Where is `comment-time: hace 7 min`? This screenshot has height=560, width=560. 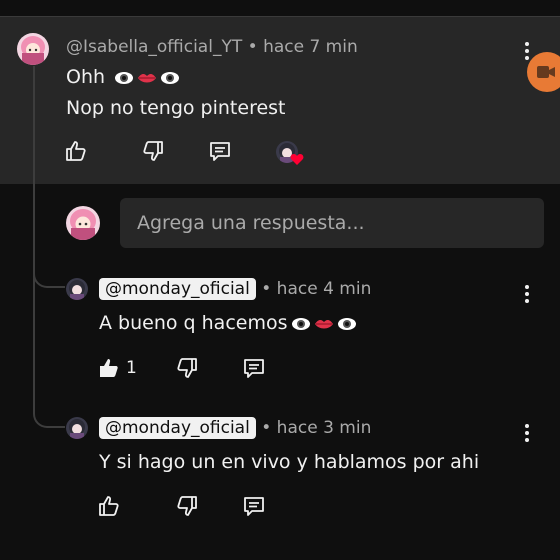
comment-time: hace 7 min is located at coordinates (310, 47).